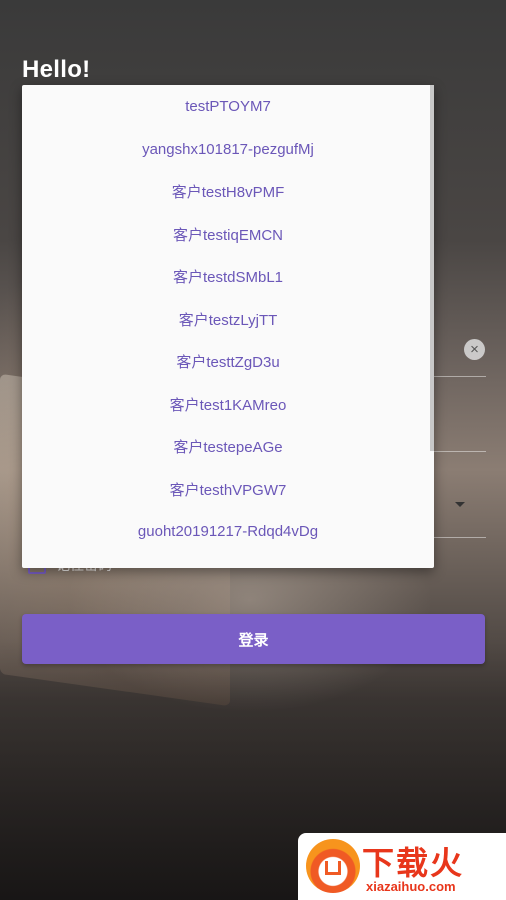 The image size is (506, 900). What do you see at coordinates (56, 69) in the screenshot?
I see `greeting-title: Hello!` at bounding box center [56, 69].